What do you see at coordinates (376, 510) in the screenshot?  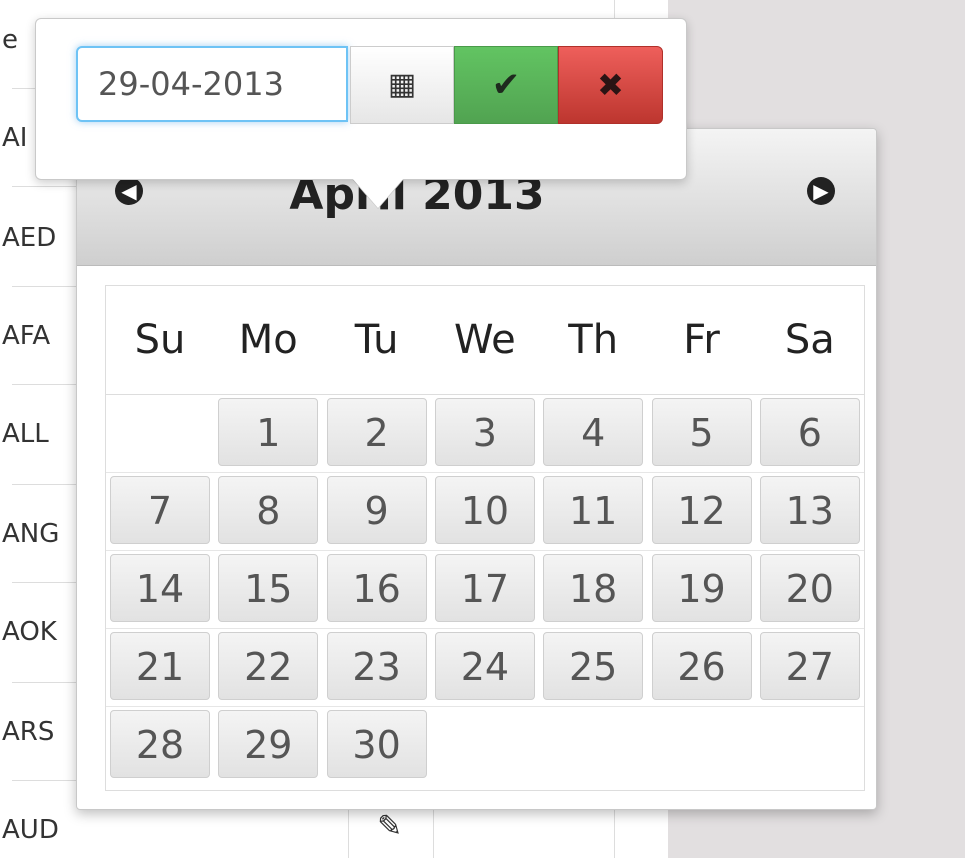 I see `calendar-day: 9` at bounding box center [376, 510].